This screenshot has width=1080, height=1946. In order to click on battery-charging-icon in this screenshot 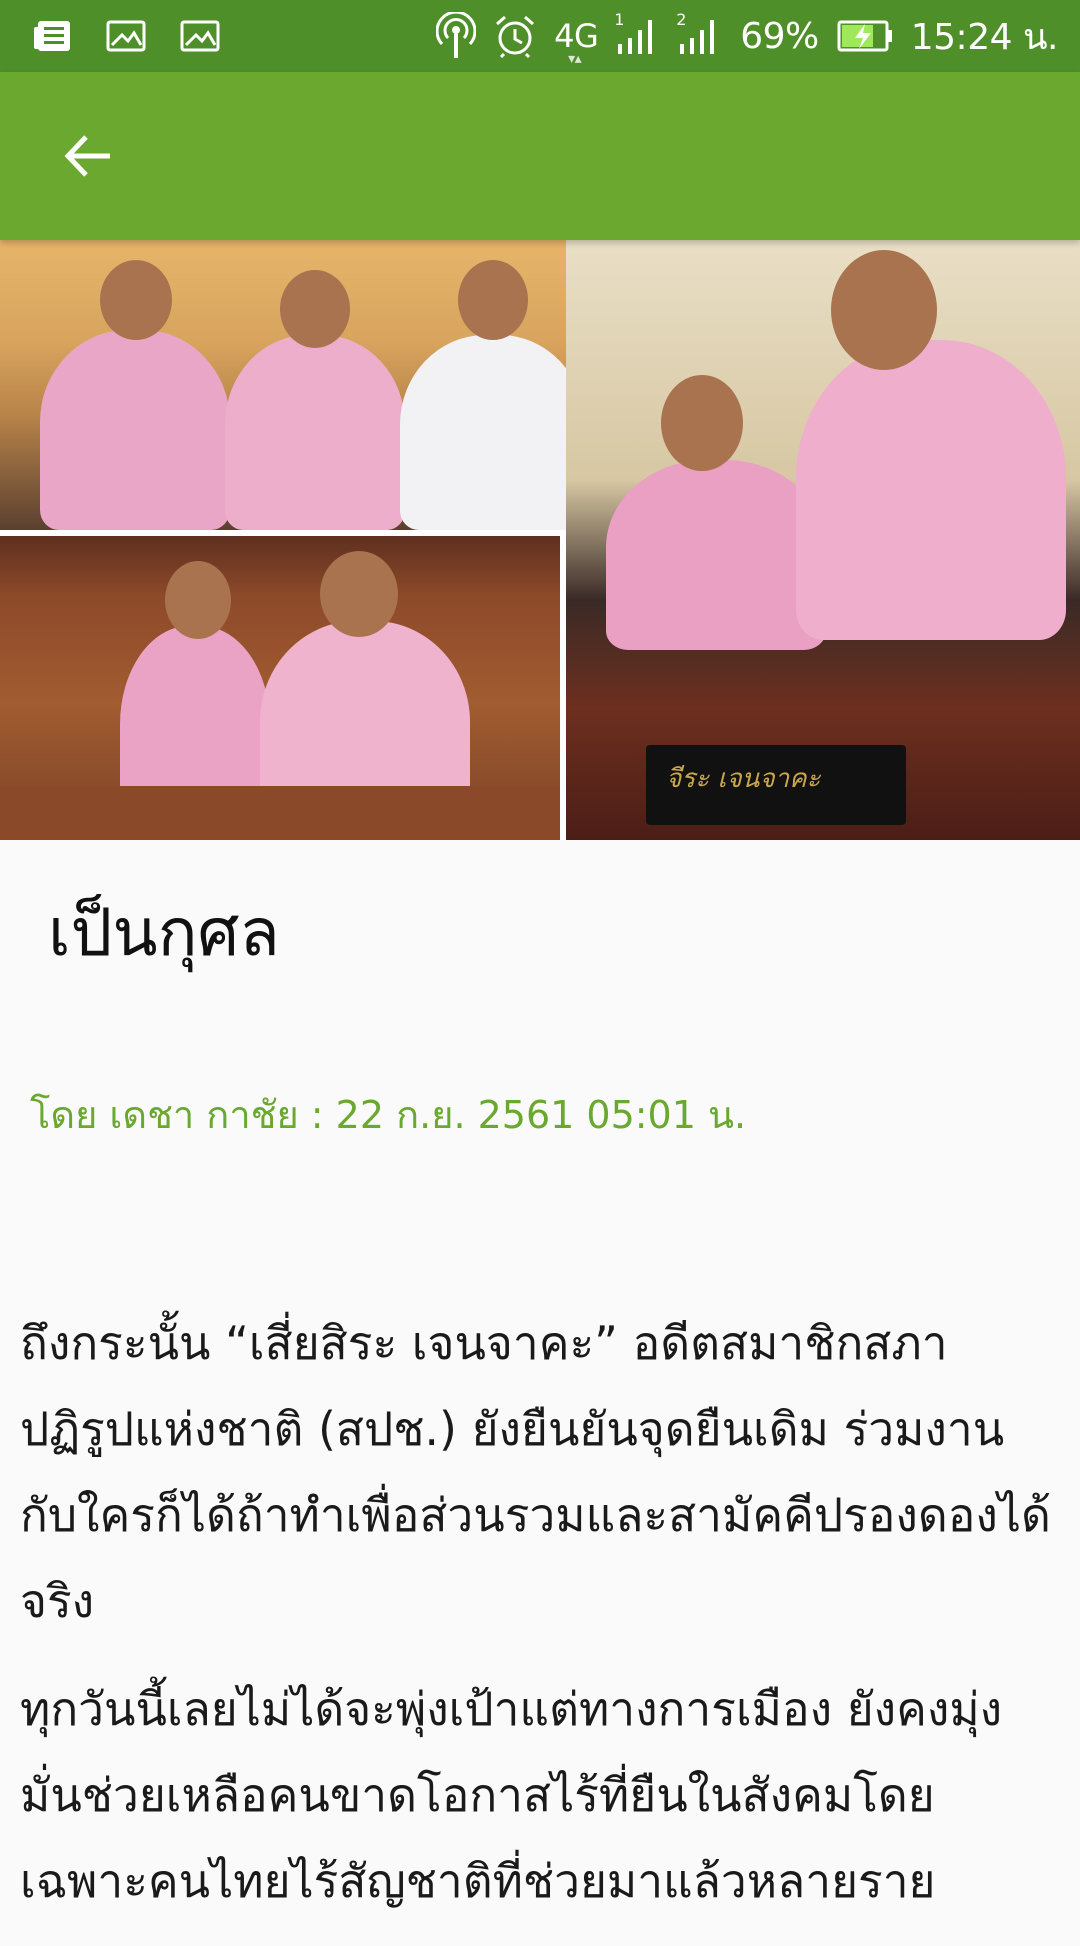, I will do `click(865, 36)`.